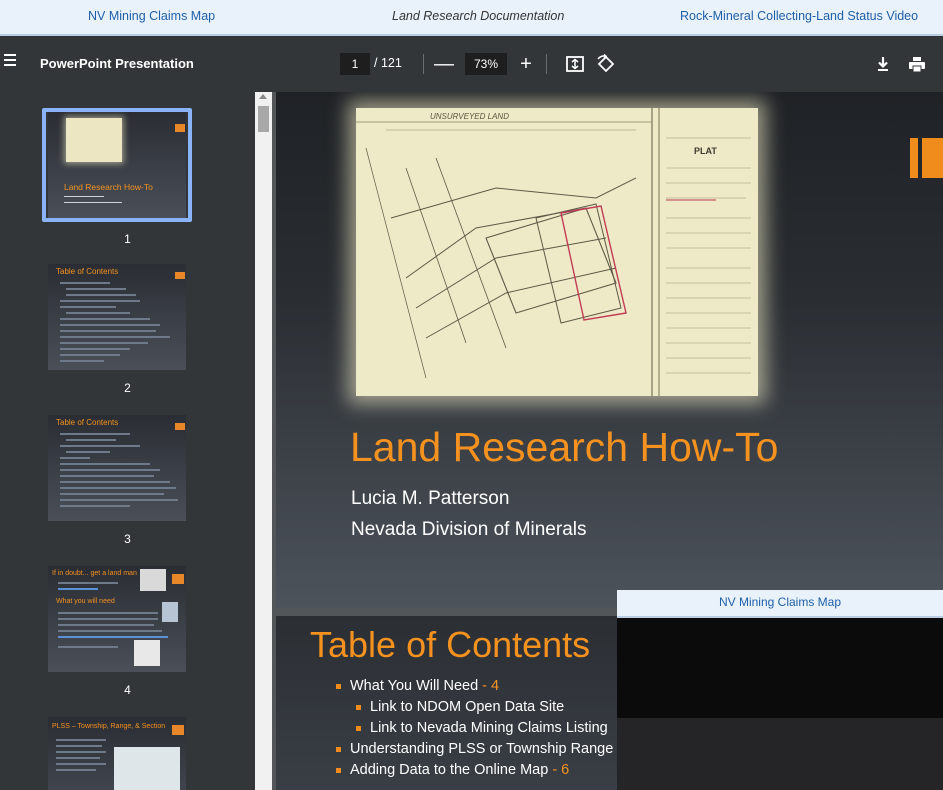 Image resolution: width=943 pixels, height=790 pixels. I want to click on overlay-content, so click(780, 668).